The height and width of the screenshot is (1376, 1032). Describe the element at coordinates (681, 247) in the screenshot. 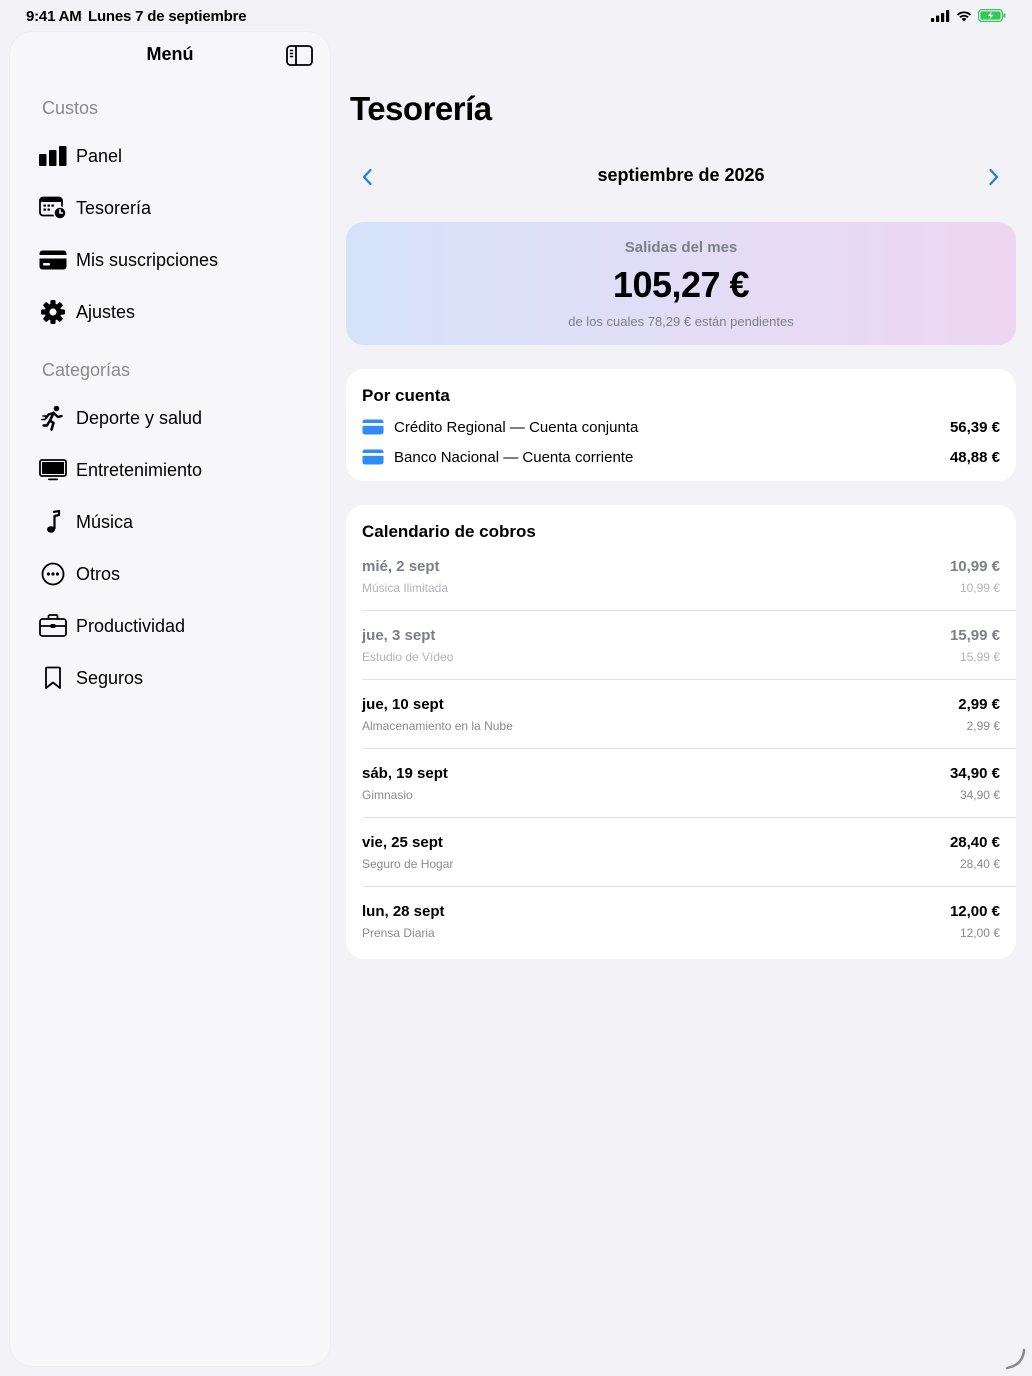

I see `summary-label: Salidas del mes` at that location.